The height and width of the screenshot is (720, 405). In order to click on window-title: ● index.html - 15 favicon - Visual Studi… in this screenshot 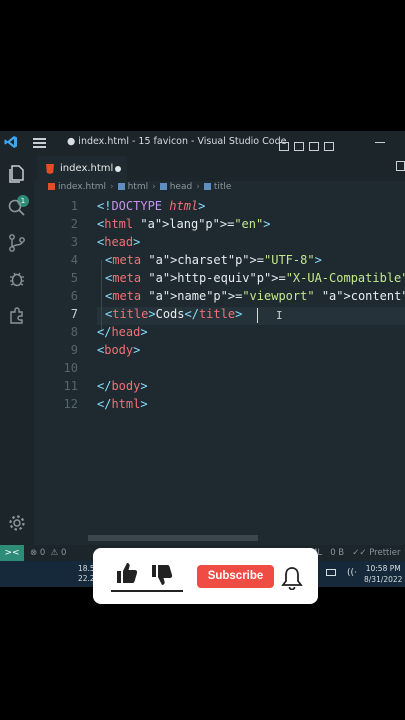, I will do `click(177, 141)`.